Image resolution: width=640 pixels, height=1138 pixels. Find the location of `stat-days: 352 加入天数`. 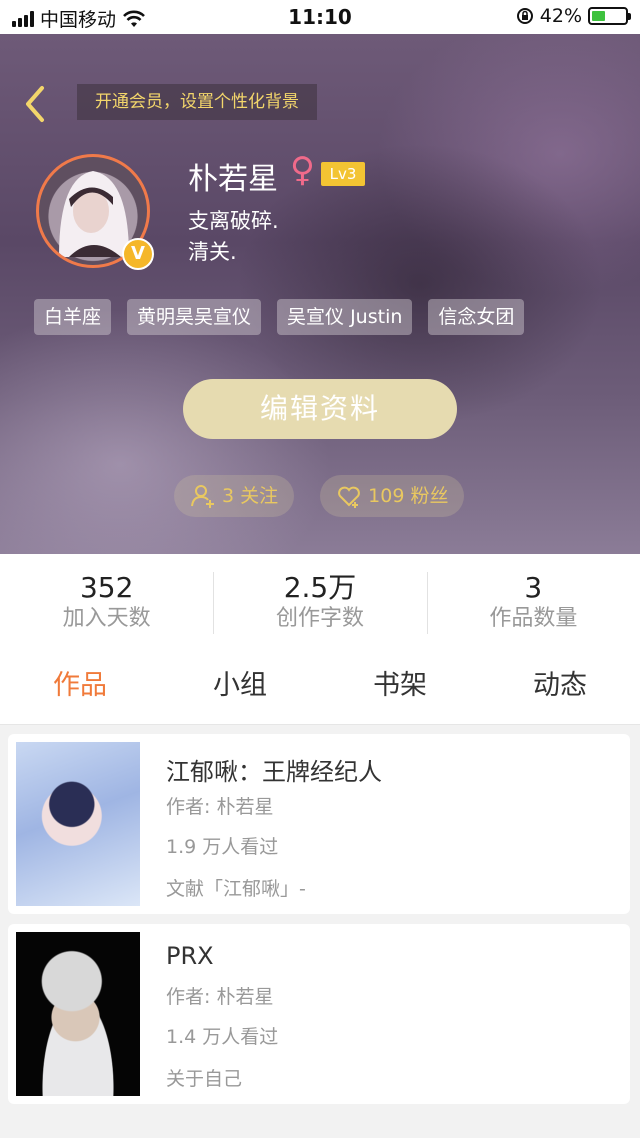

stat-days: 352 加入天数 is located at coordinates (106, 600).